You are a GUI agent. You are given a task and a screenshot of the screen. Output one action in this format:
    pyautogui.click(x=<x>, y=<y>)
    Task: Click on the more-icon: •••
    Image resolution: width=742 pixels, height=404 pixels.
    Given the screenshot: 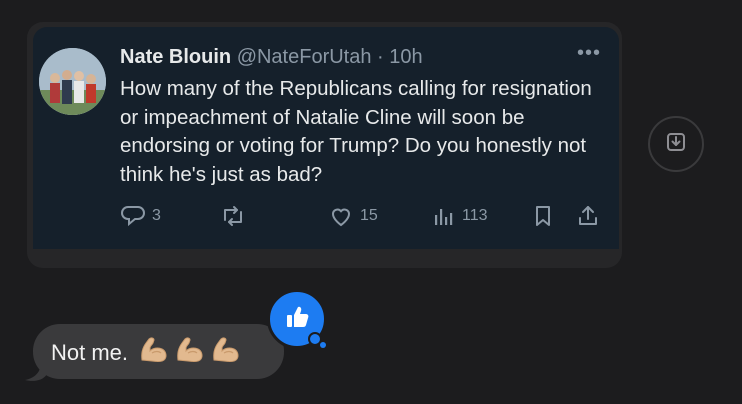 What is the action you would take?
    pyautogui.click(x=589, y=53)
    